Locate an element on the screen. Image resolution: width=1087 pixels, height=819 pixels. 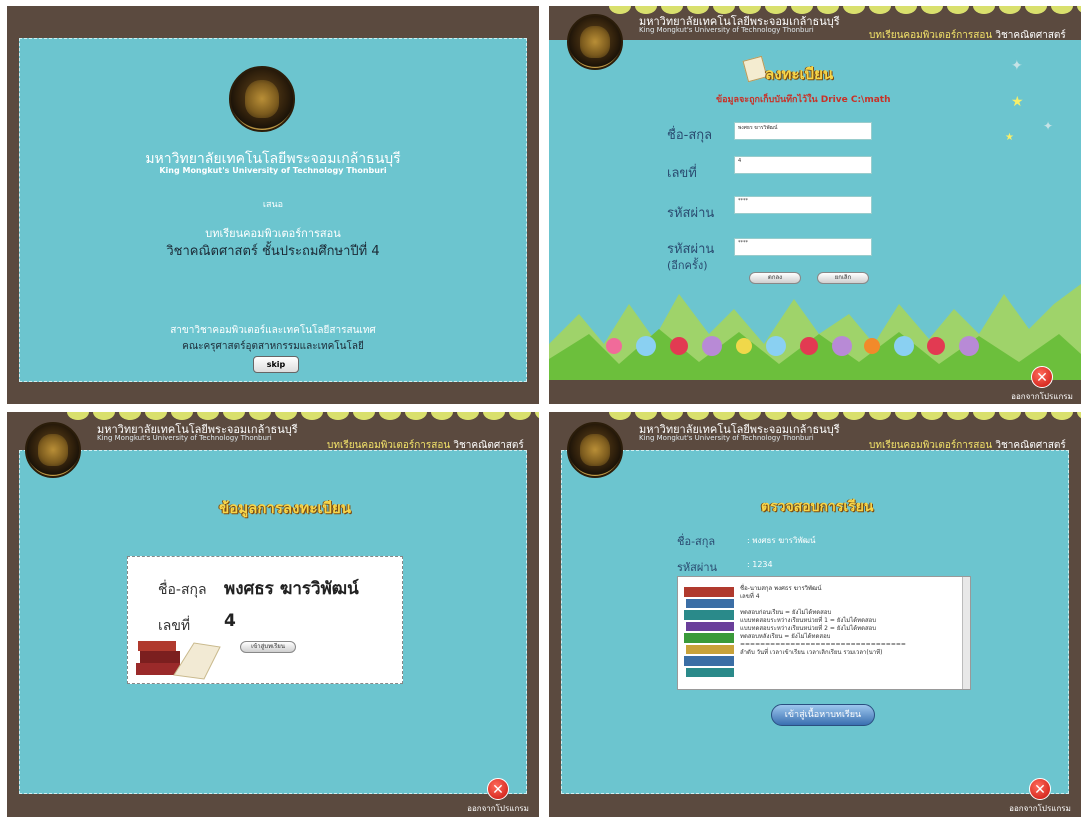
password-label: รหัสผ่าน is located at coordinates (691, 213).